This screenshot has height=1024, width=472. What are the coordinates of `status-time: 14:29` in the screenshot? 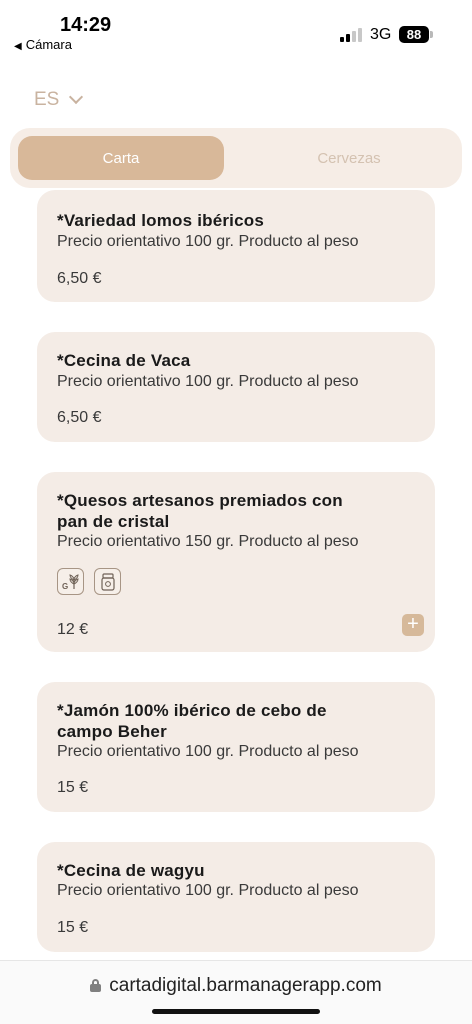 It's located at (86, 25).